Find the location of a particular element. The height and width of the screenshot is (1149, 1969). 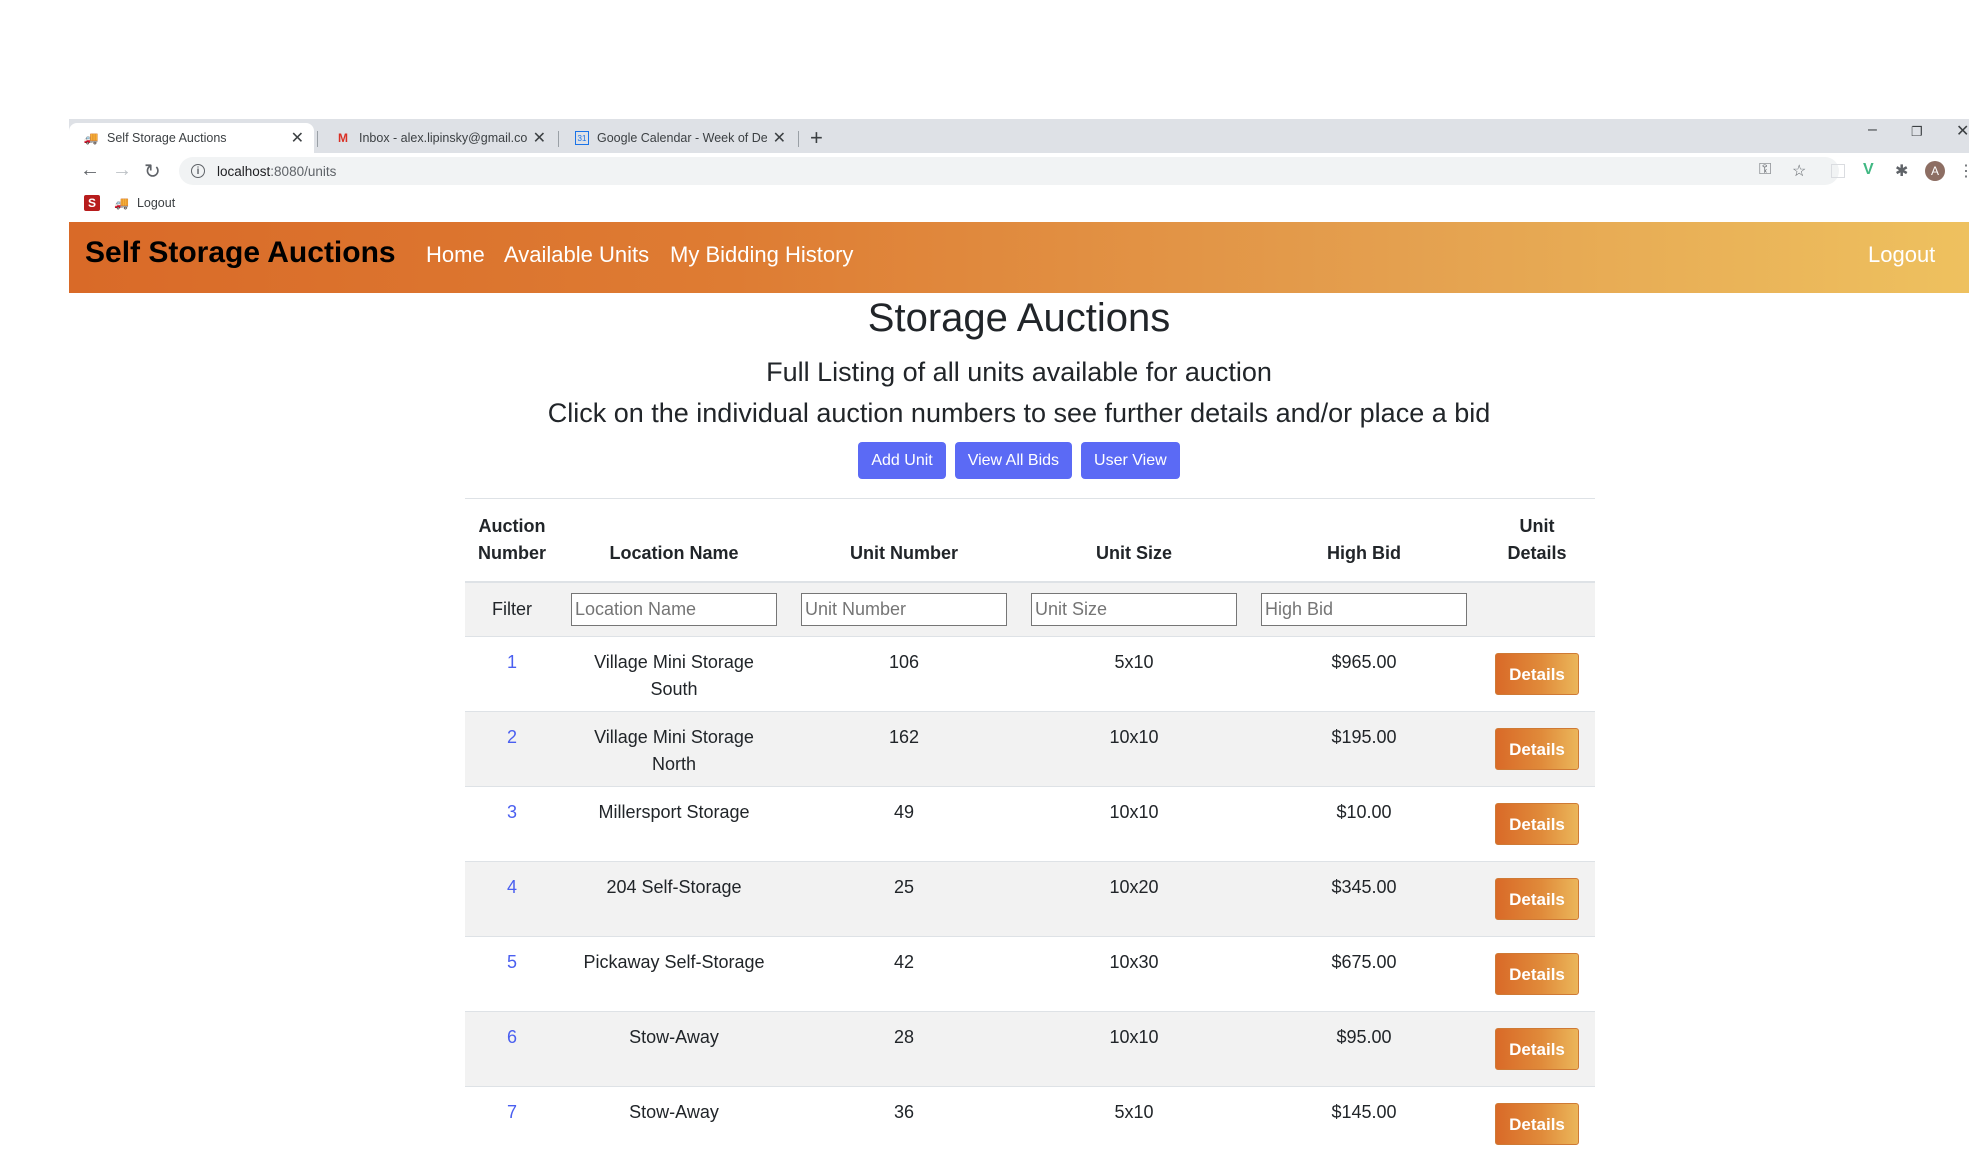

header-location-name: Location Name is located at coordinates (674, 540).